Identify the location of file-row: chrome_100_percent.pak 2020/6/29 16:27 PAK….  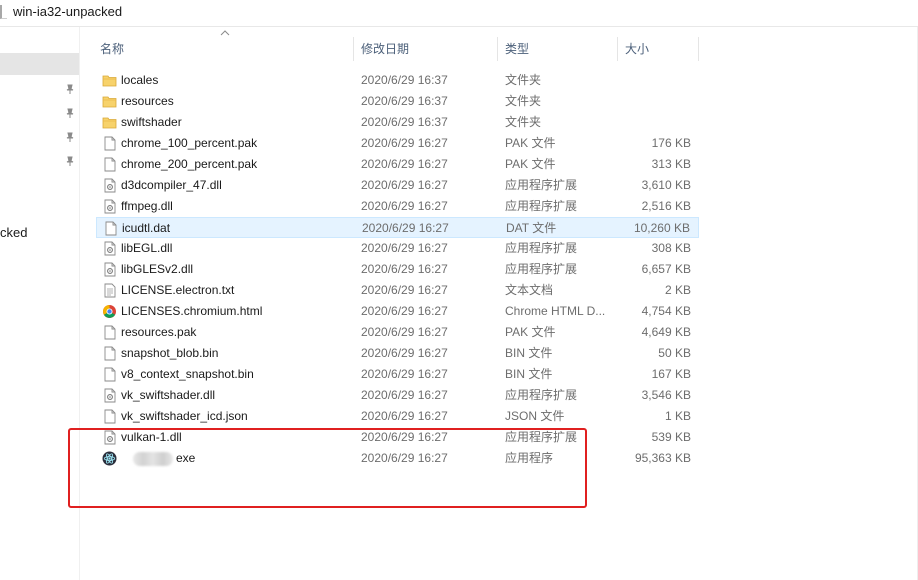
(397, 143).